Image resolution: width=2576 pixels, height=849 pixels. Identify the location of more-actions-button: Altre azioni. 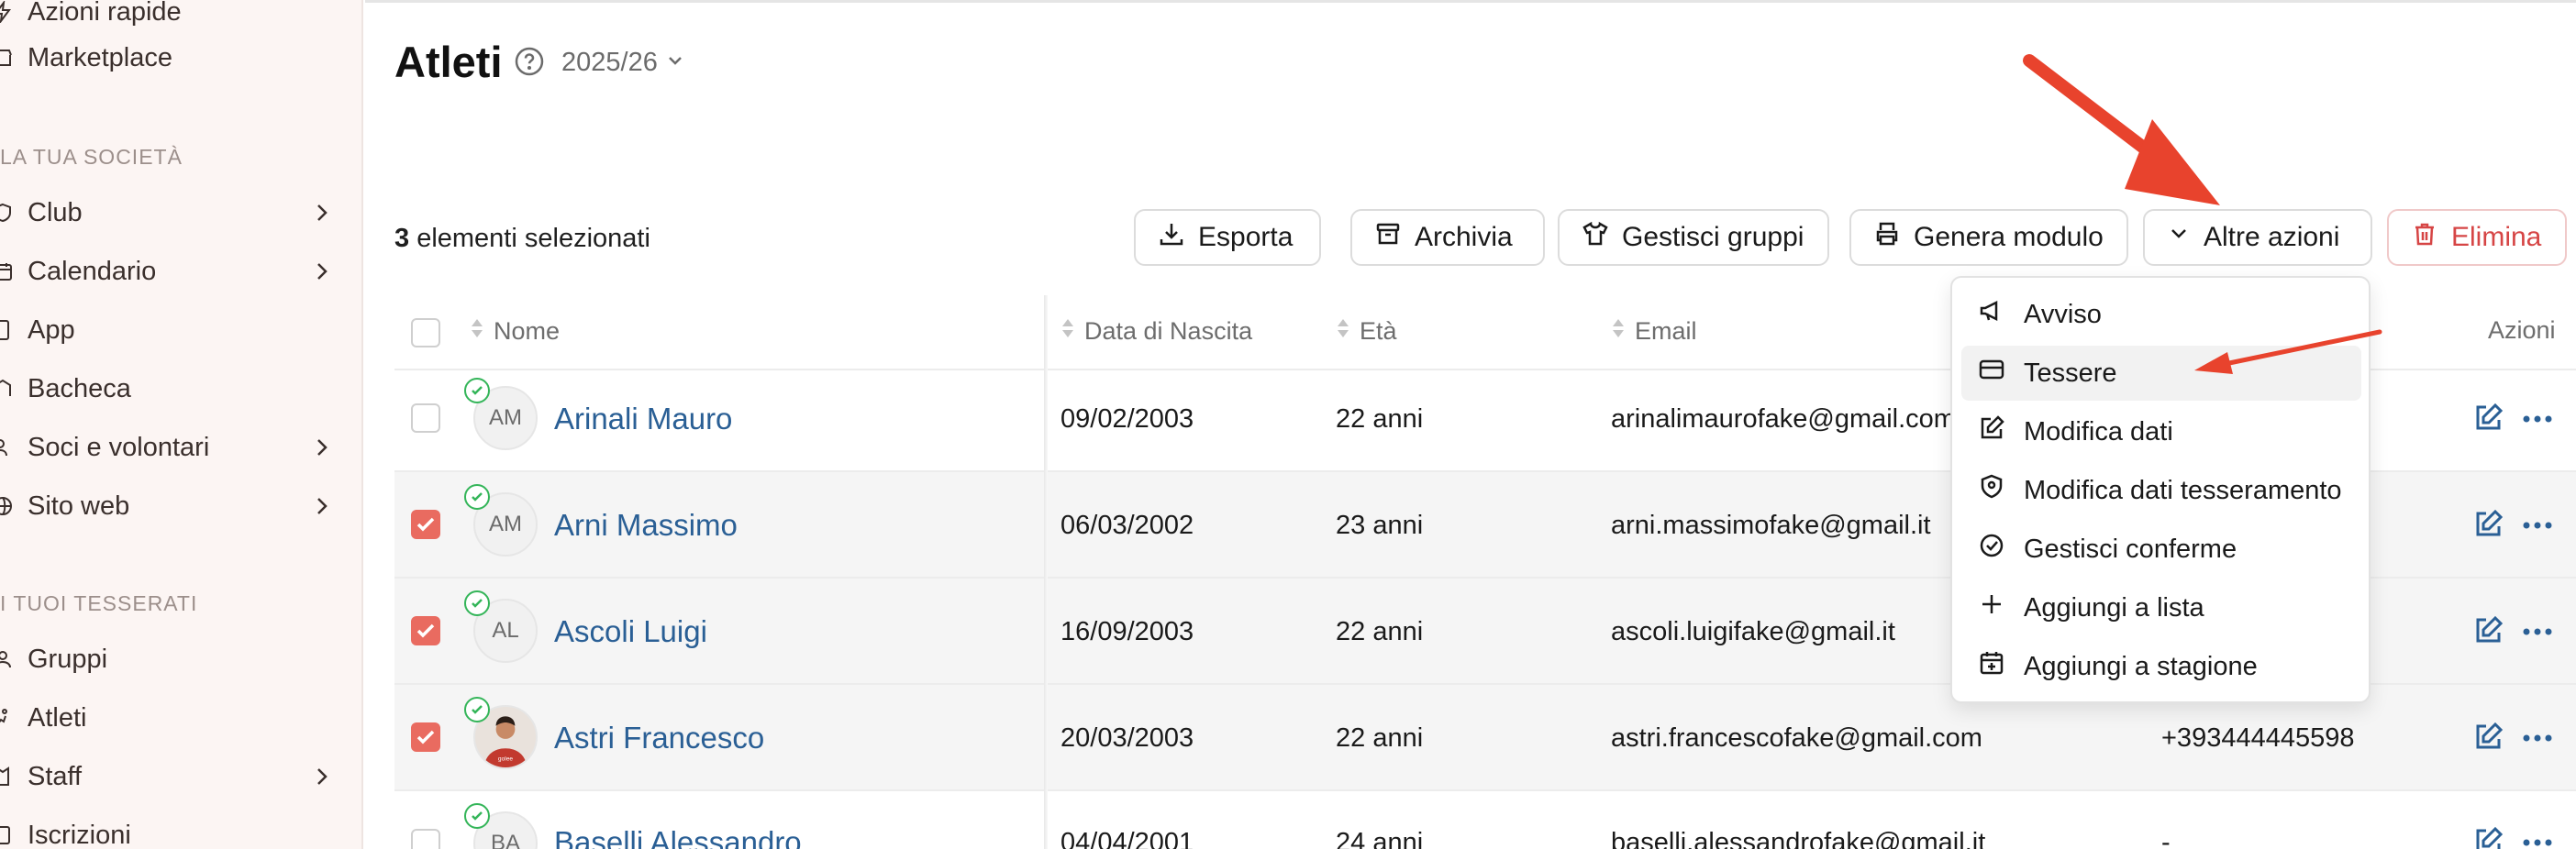
(2257, 237).